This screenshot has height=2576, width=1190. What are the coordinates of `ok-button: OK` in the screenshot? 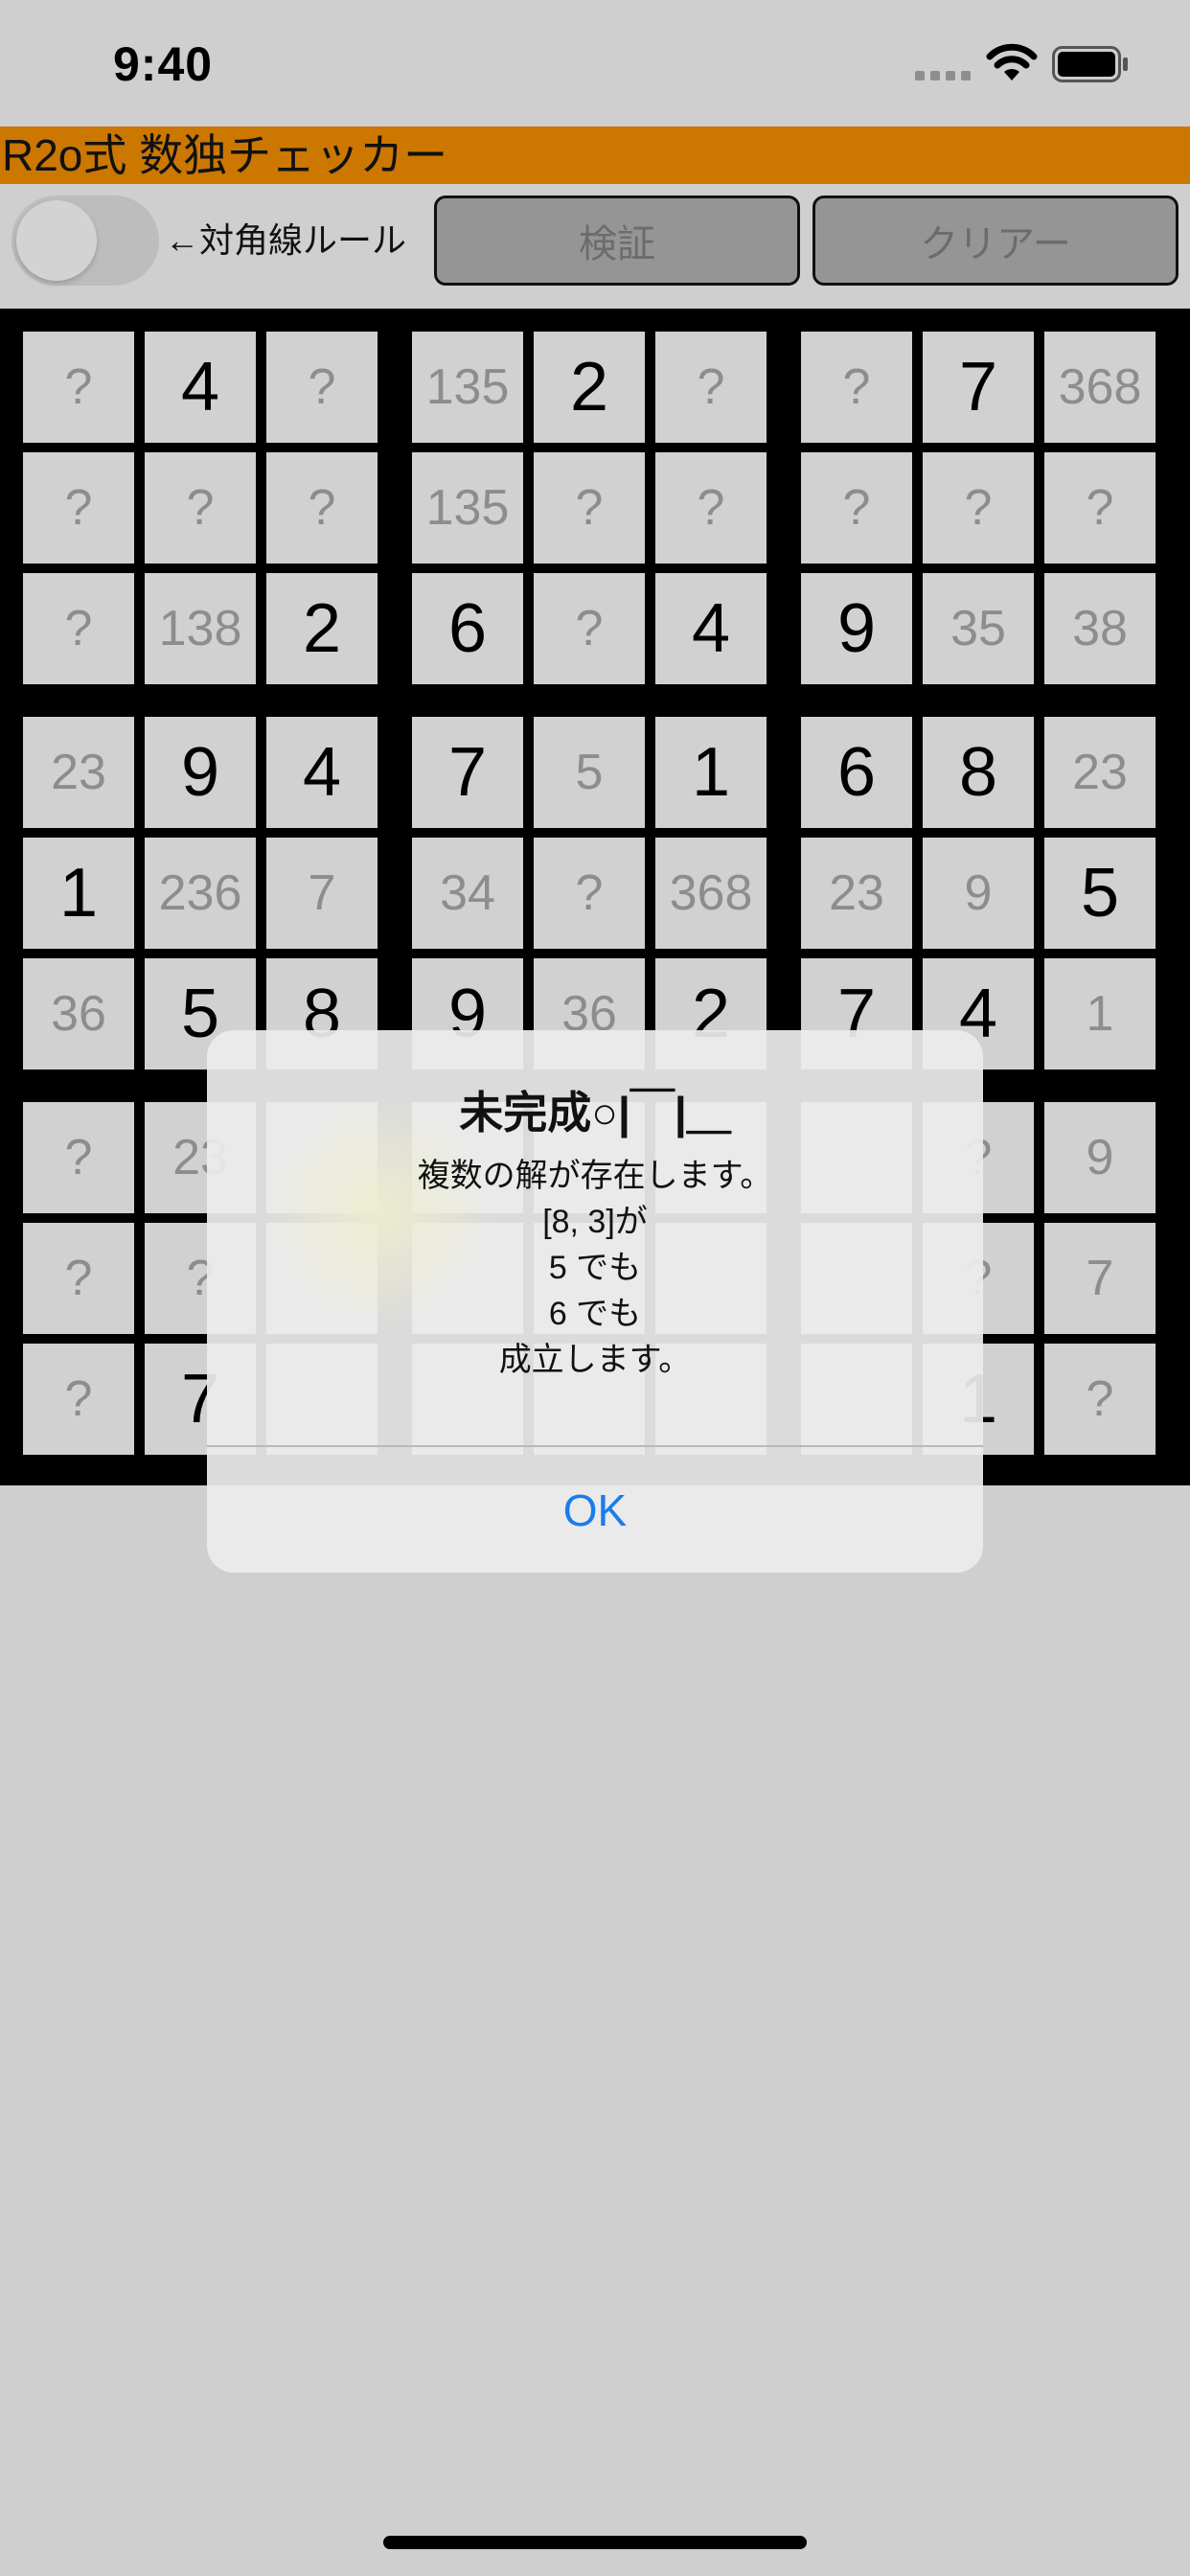 It's located at (595, 1510).